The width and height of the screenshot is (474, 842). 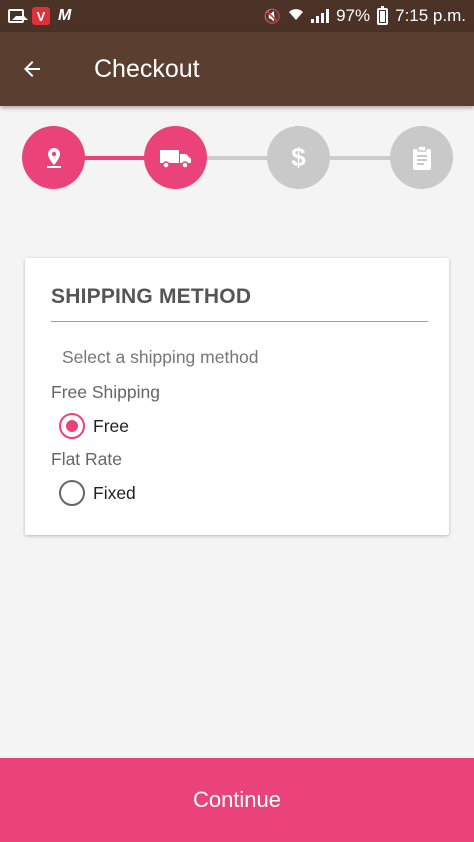 What do you see at coordinates (296, 16) in the screenshot?
I see `wifi-icon` at bounding box center [296, 16].